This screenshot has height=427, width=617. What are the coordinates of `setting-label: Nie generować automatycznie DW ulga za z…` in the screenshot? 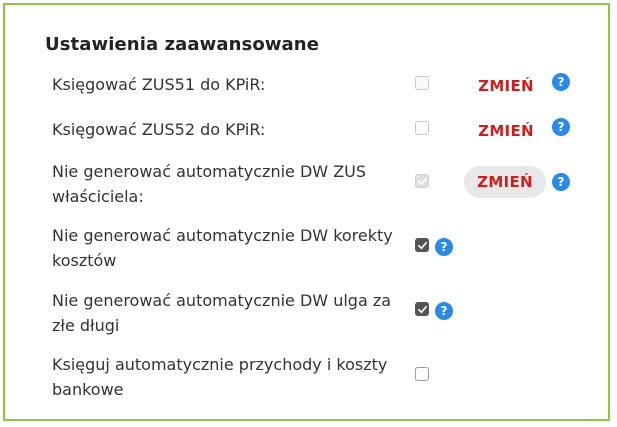 It's located at (222, 313).